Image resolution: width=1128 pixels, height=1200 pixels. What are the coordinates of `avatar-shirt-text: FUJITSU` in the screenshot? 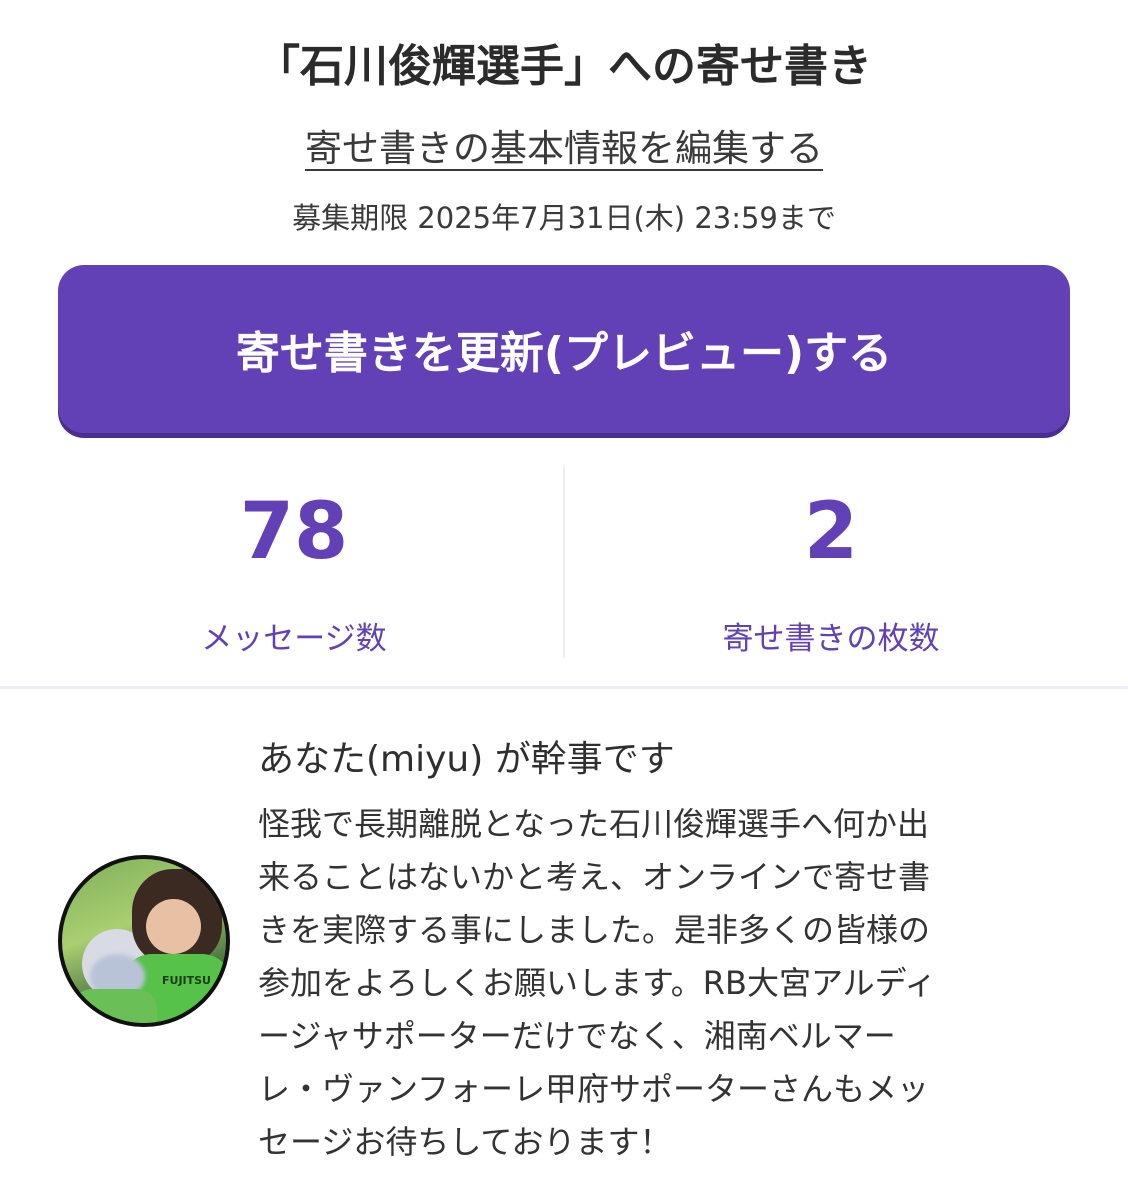 It's located at (186, 980).